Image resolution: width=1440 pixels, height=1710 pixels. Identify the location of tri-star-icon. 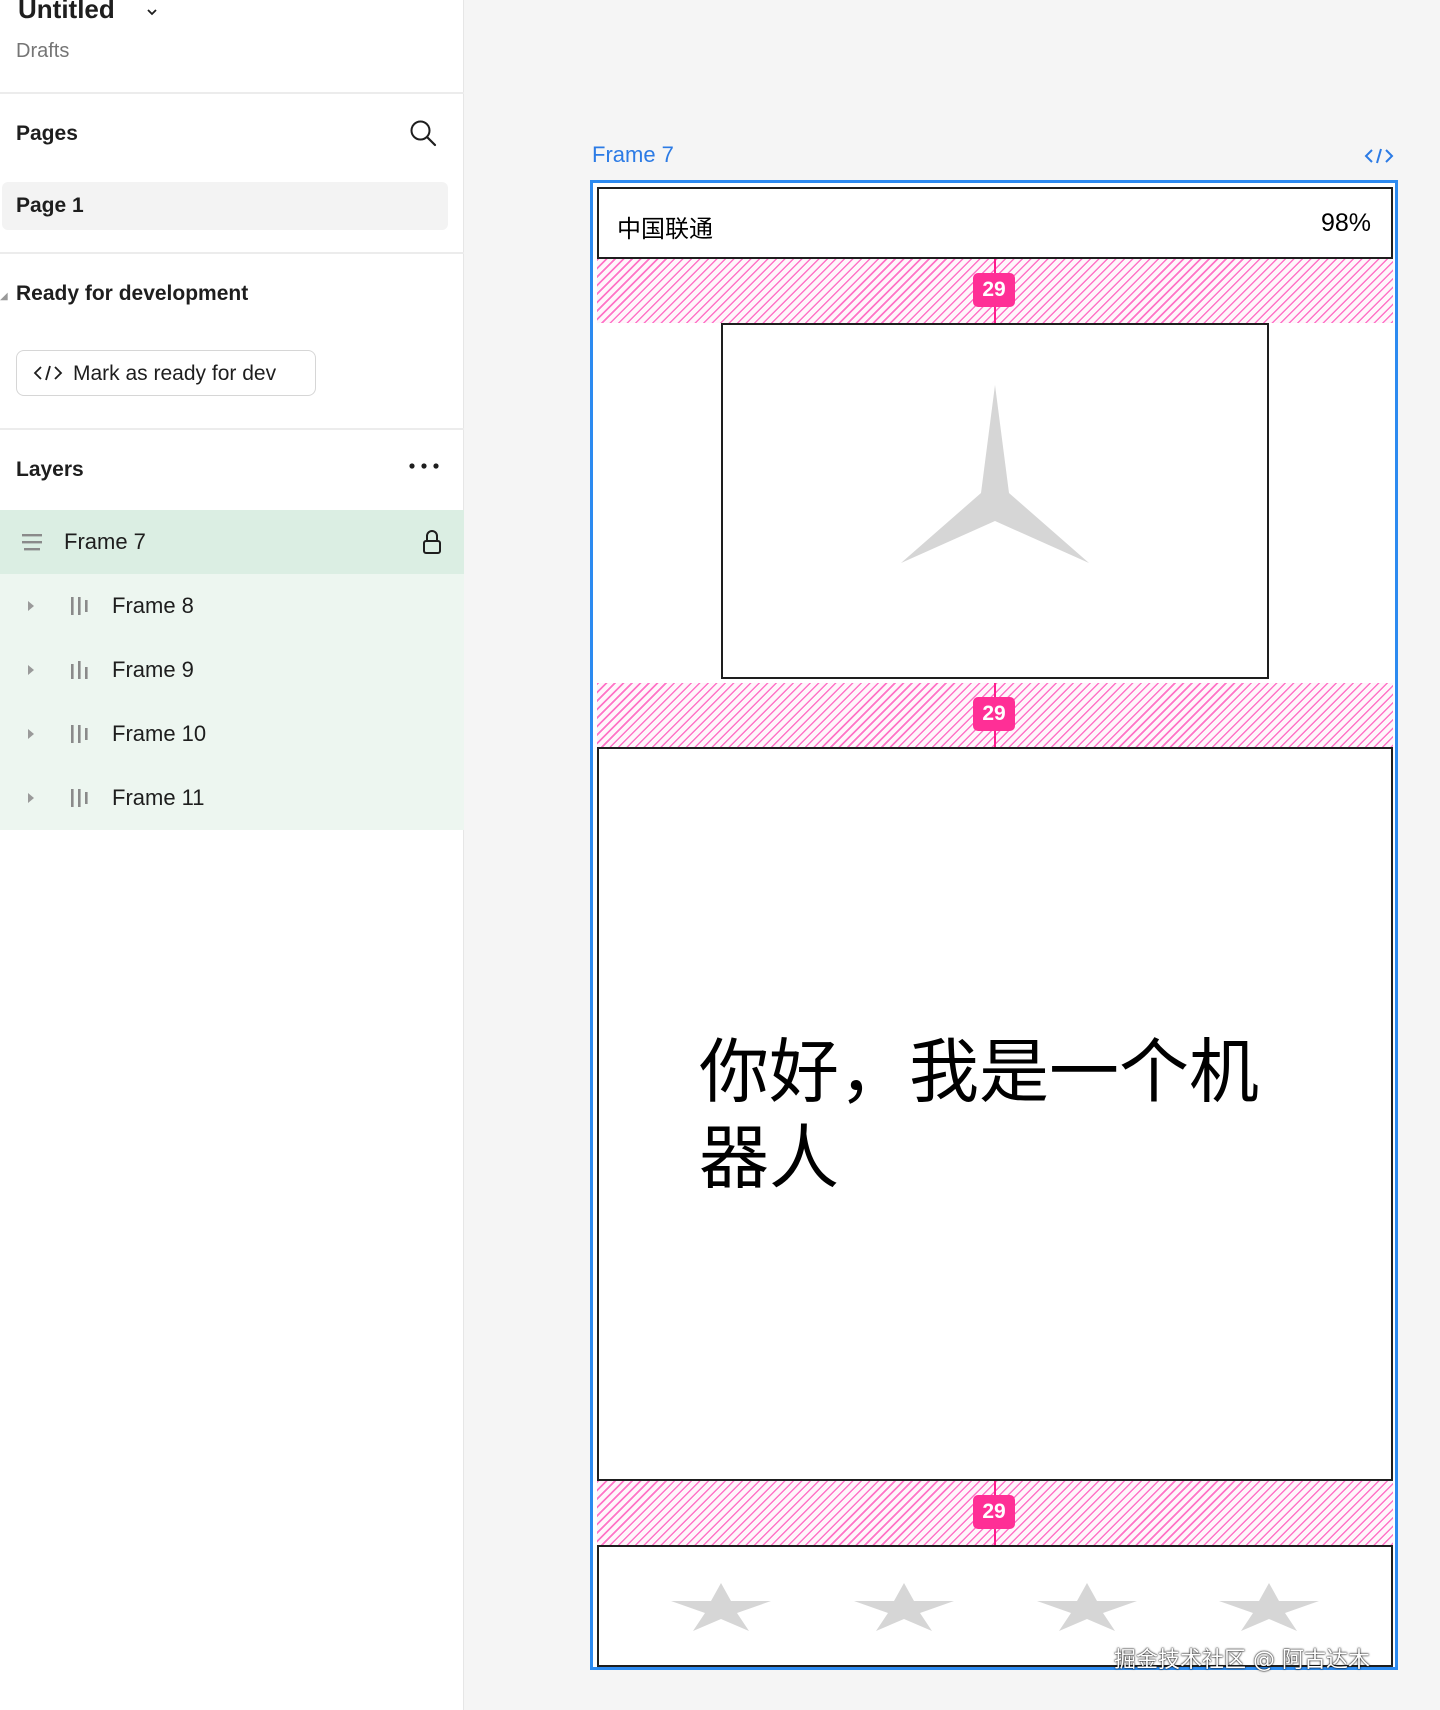
(995, 474).